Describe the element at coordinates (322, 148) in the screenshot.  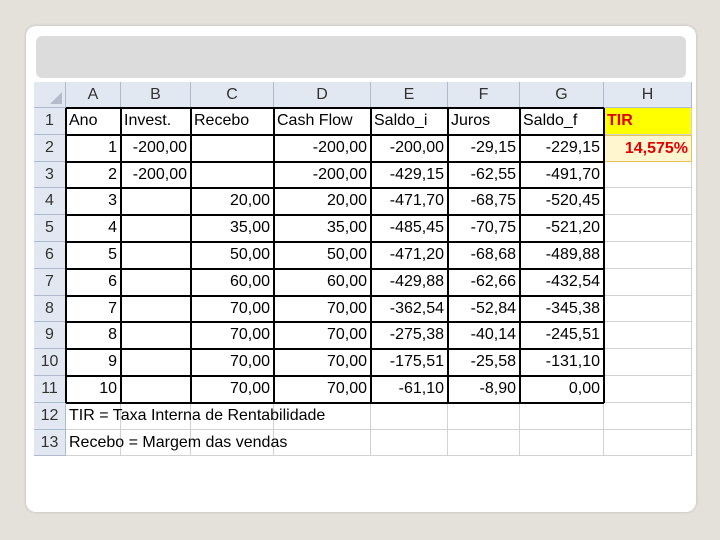
I see `cell-d2: -200,00` at that location.